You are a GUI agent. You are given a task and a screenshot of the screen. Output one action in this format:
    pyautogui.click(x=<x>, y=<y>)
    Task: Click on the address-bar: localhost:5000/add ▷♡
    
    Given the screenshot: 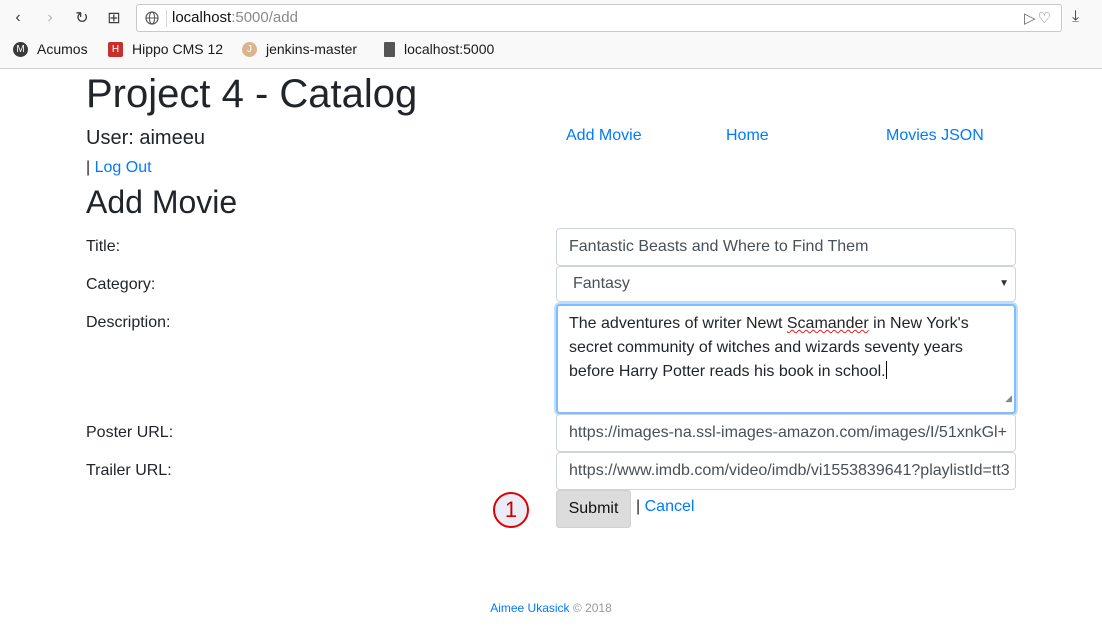 What is the action you would take?
    pyautogui.click(x=599, y=18)
    